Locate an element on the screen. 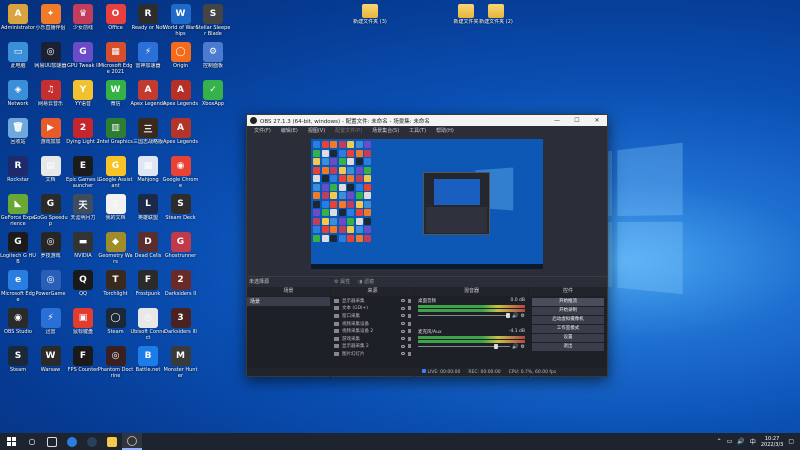 This screenshot has height=450, width=800. desktop-icon: G Logitech G HUB is located at coordinates (18, 248).